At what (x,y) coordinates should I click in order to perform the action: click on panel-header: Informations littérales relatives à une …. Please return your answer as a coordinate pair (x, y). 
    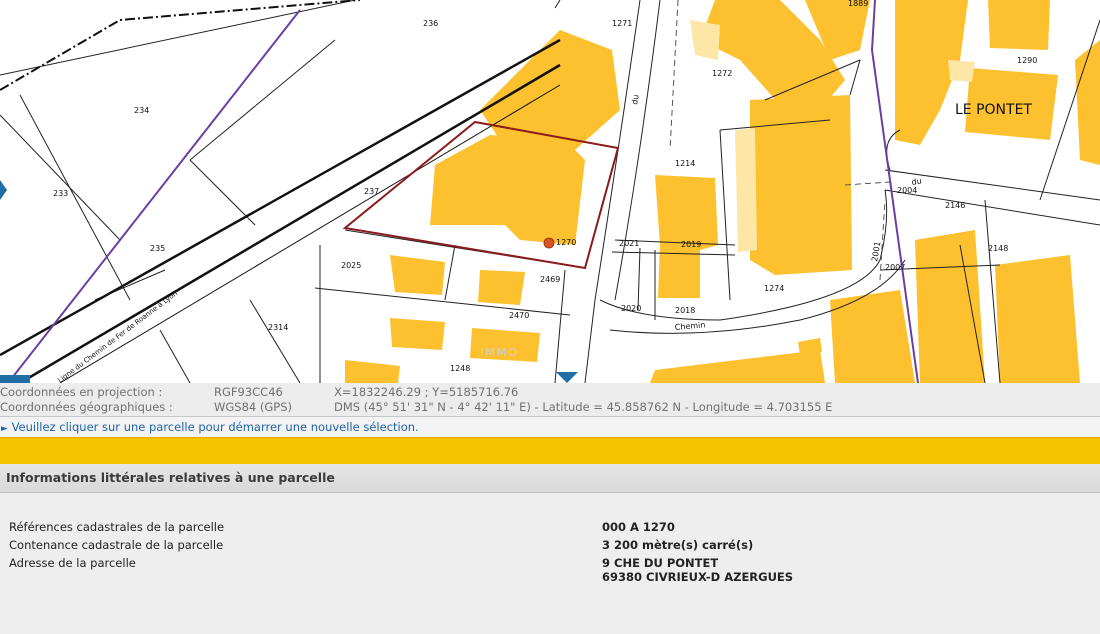
    Looking at the image, I should click on (550, 478).